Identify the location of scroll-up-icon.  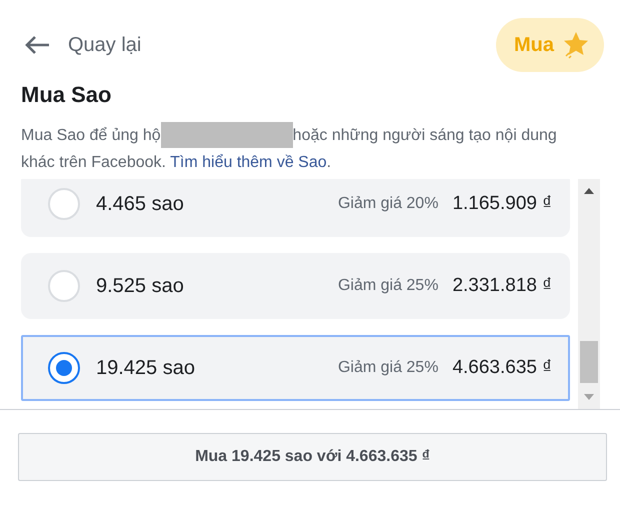
(589, 191).